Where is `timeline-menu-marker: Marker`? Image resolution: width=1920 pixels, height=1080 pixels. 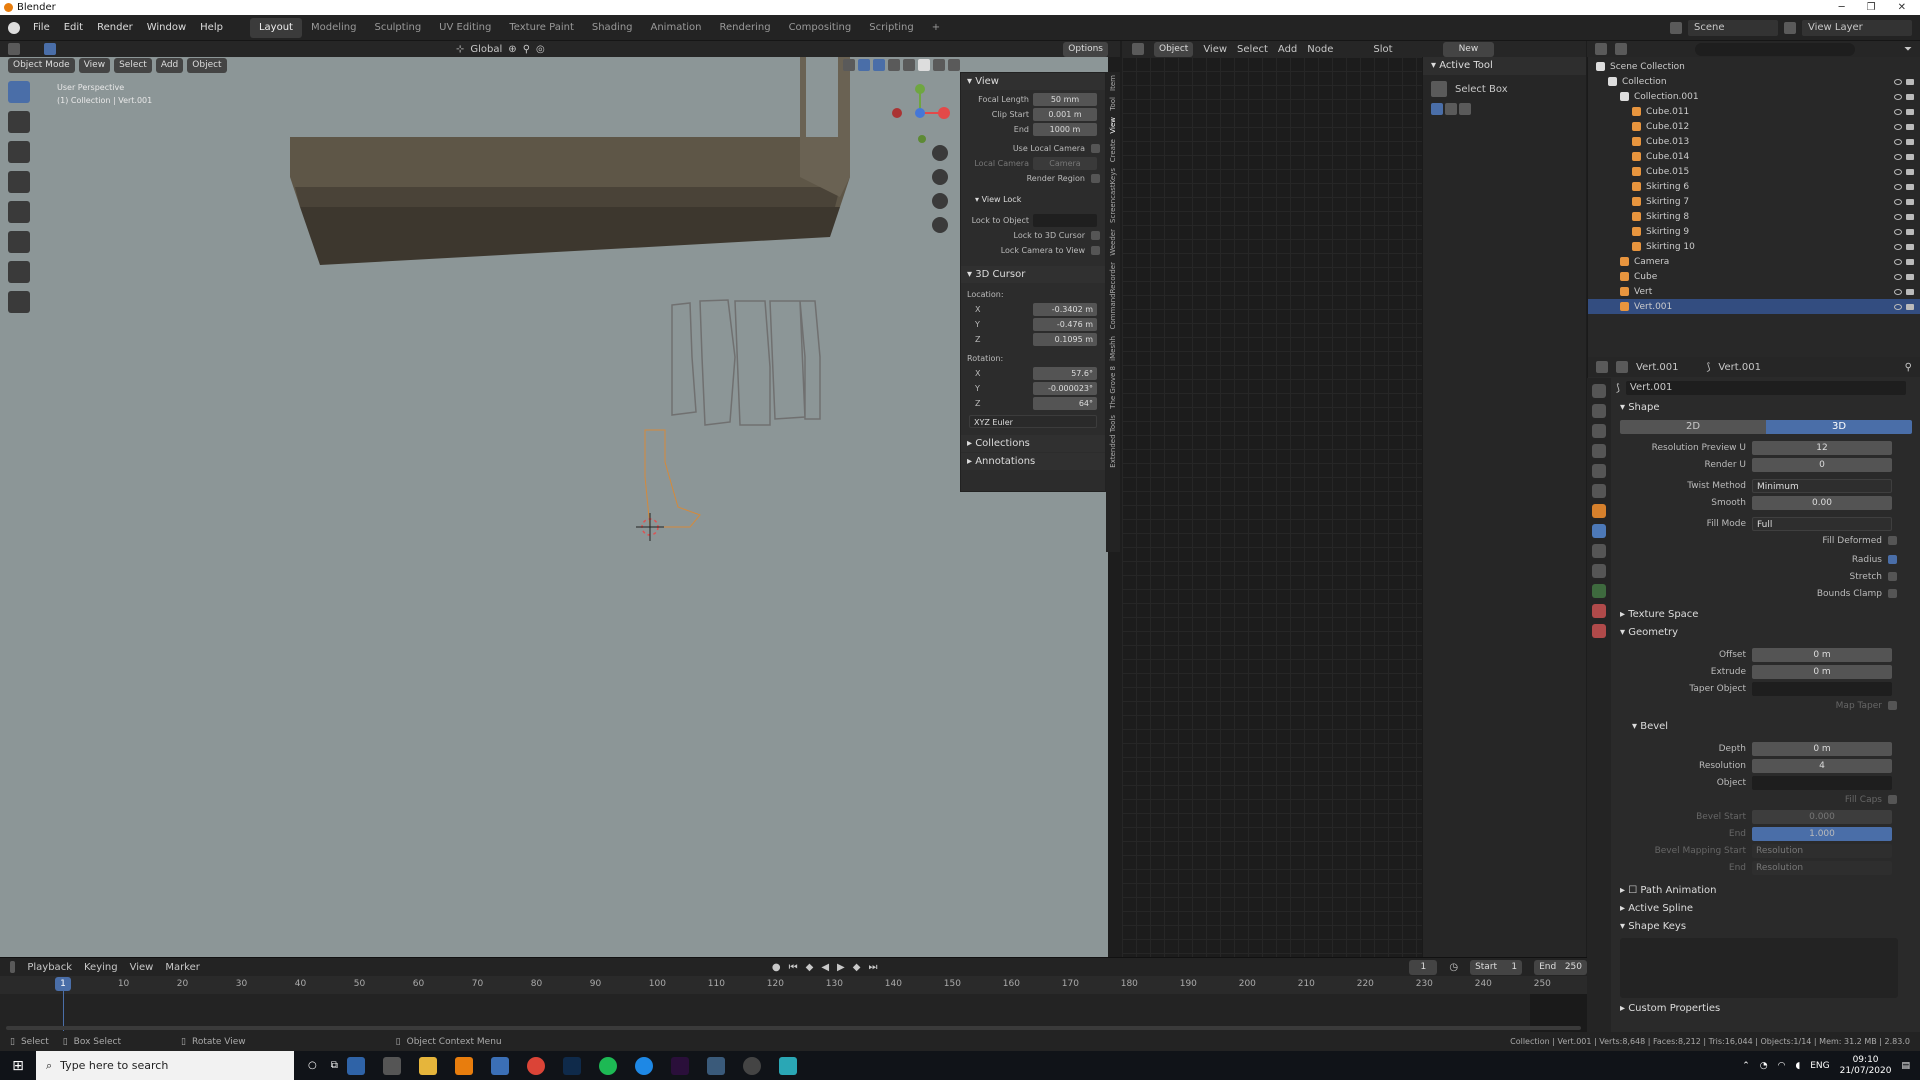
timeline-menu-marker: Marker is located at coordinates (182, 967).